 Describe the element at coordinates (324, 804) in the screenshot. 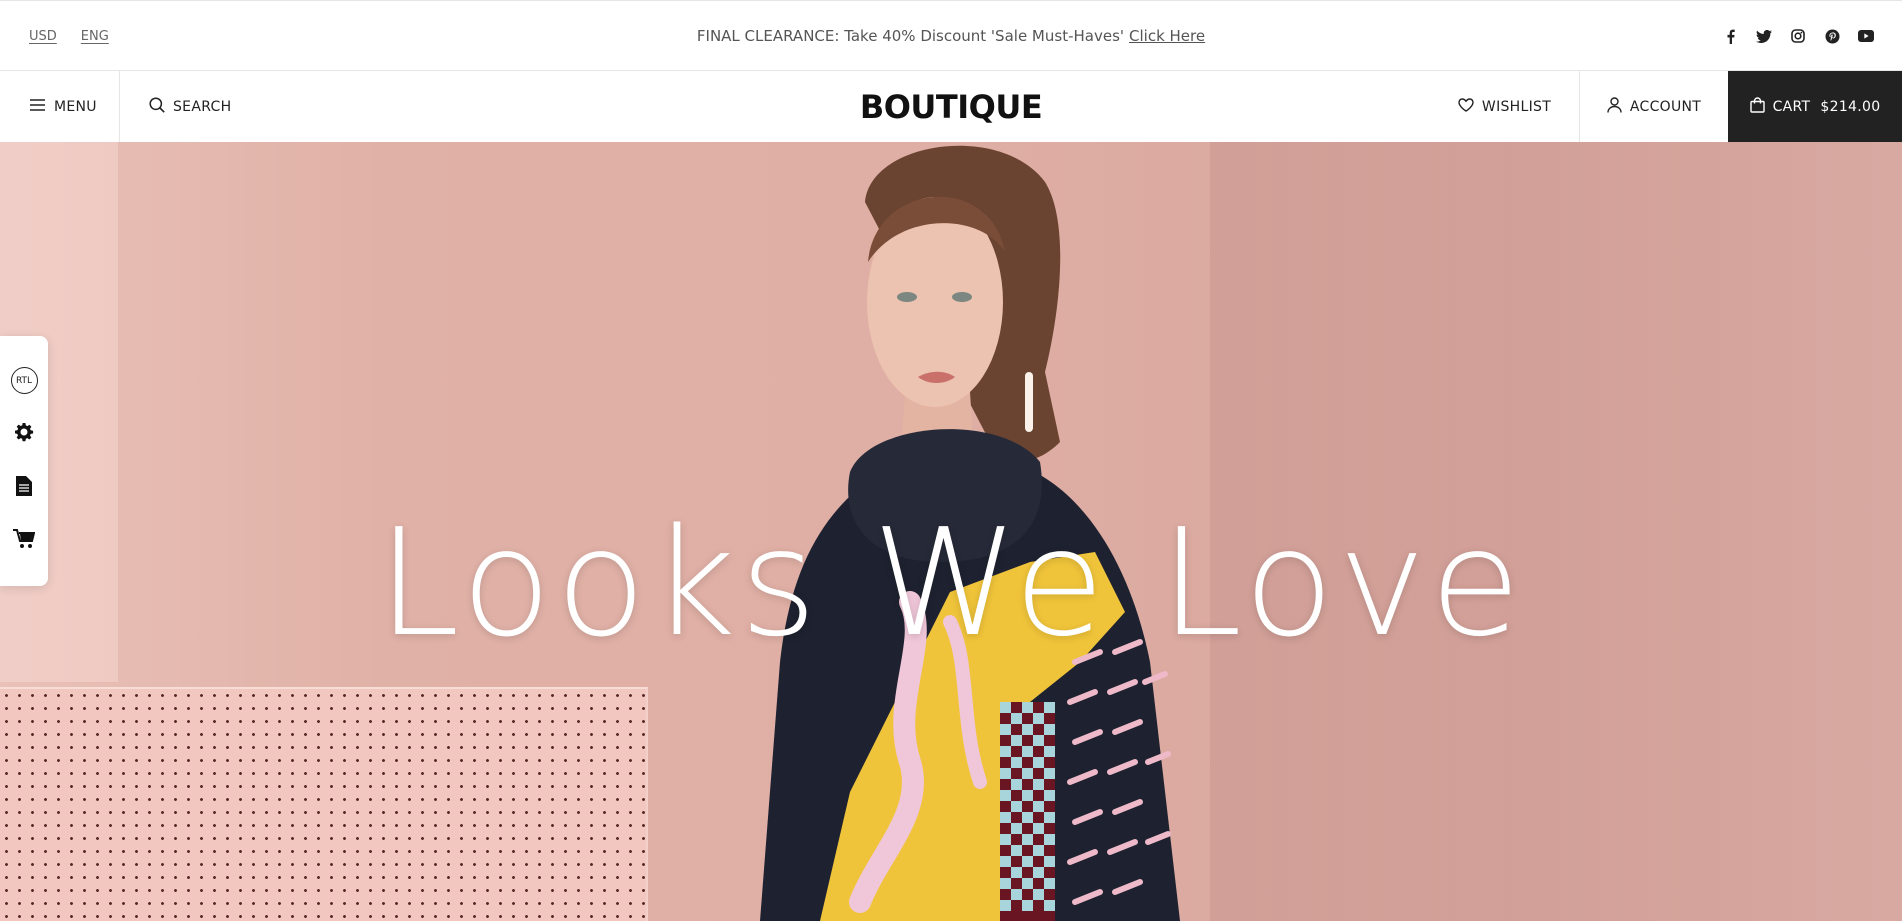

I see `hero-pegboard` at that location.